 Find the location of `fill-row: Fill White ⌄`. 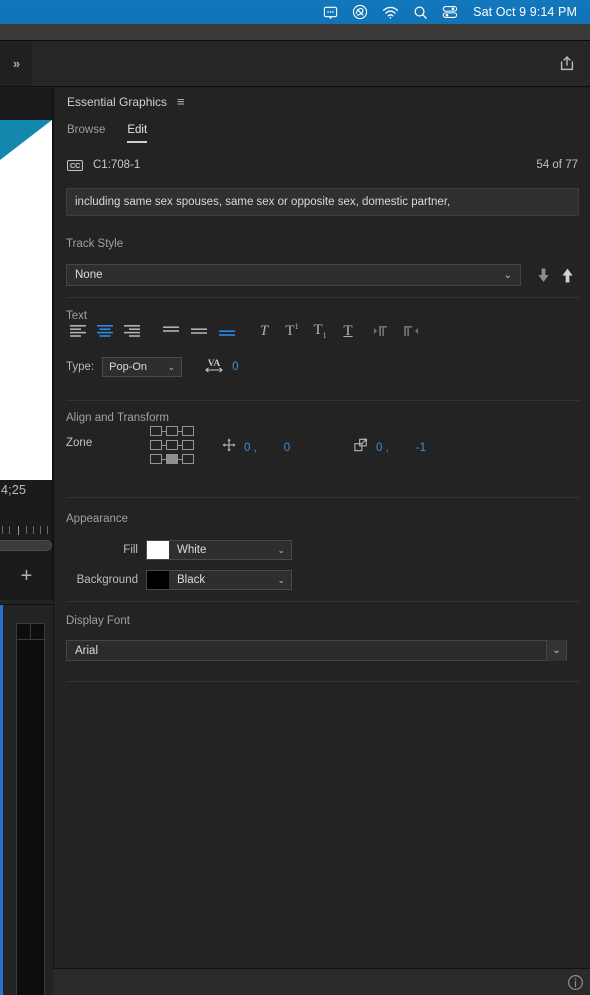

fill-row: Fill White ⌄ is located at coordinates (179, 550).